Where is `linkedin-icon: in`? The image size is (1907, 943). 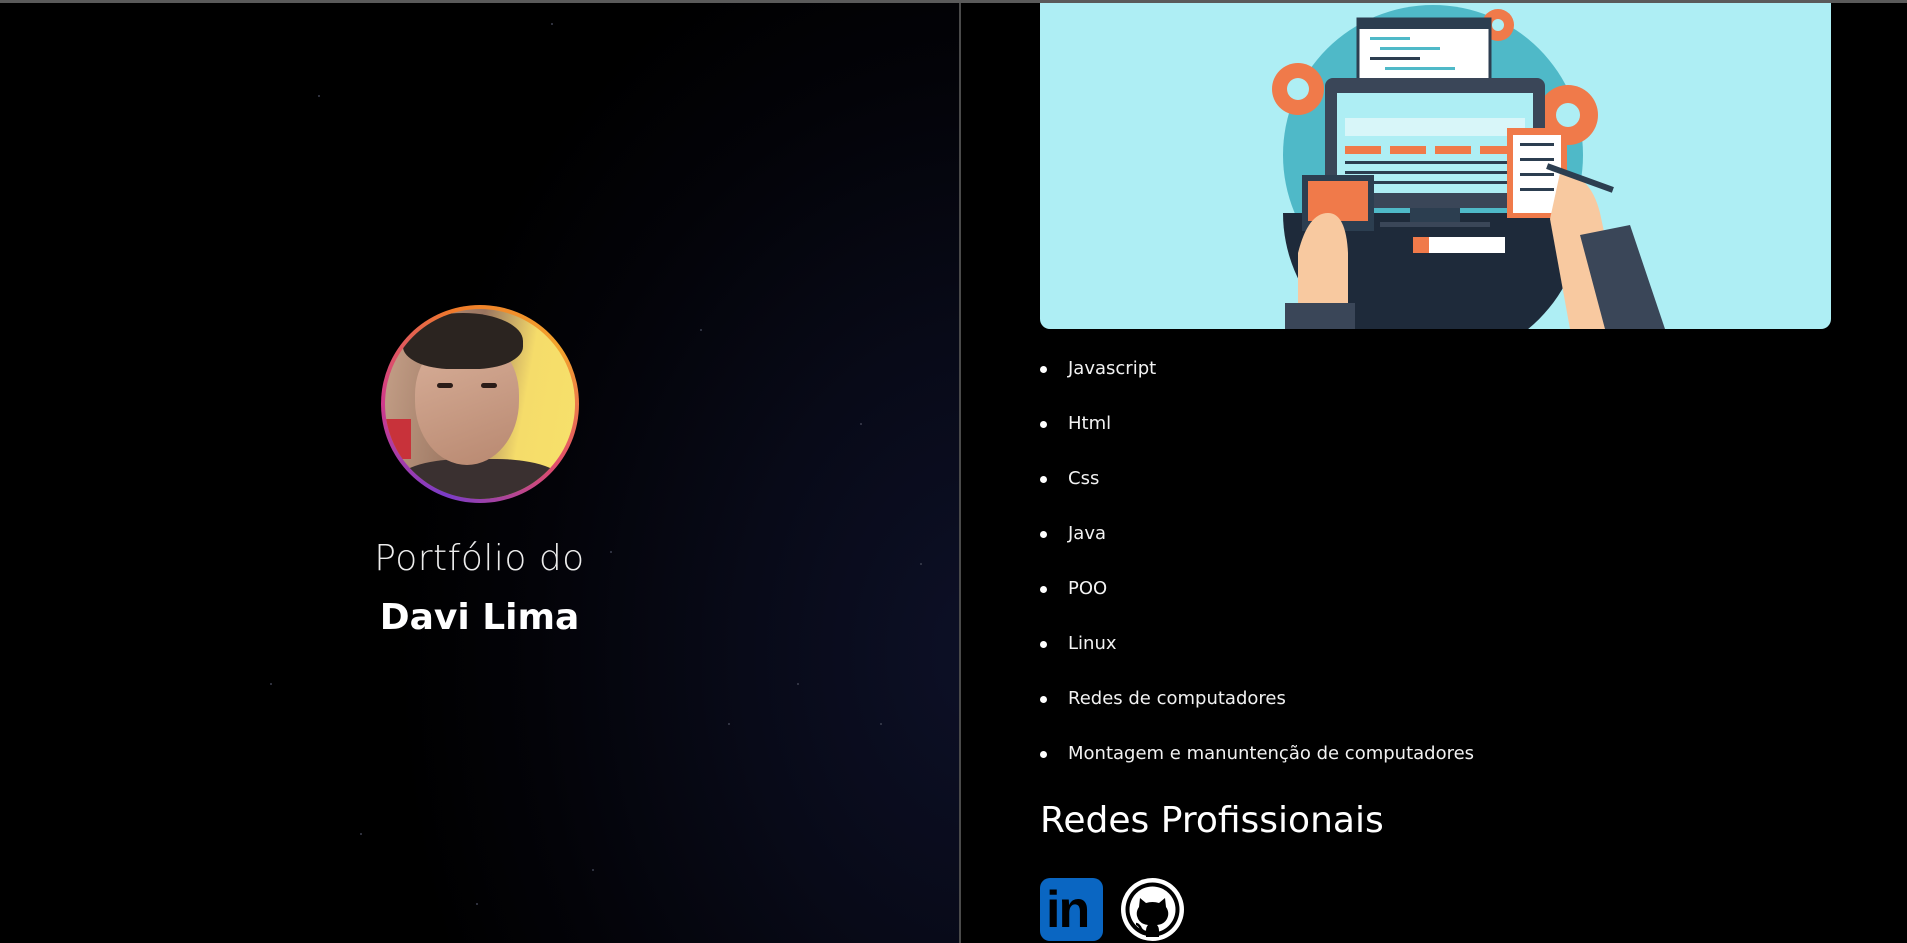 linkedin-icon: in is located at coordinates (1068, 910).